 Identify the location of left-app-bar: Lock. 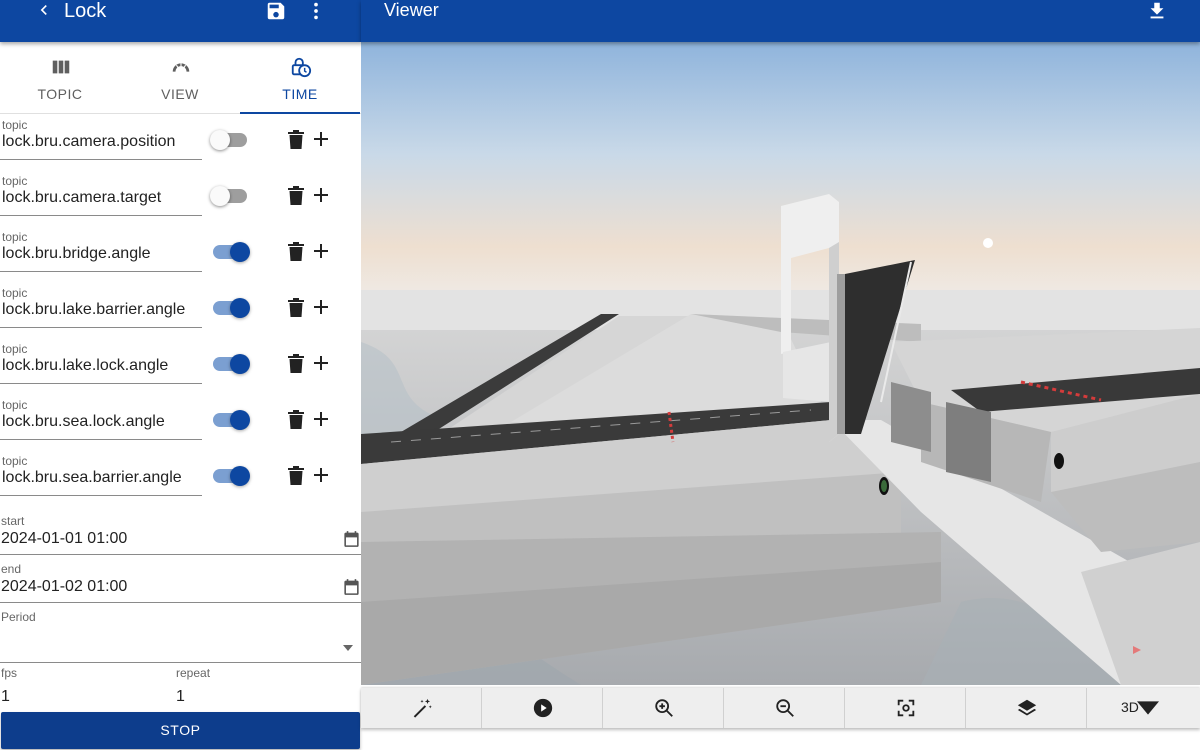
(180, 21).